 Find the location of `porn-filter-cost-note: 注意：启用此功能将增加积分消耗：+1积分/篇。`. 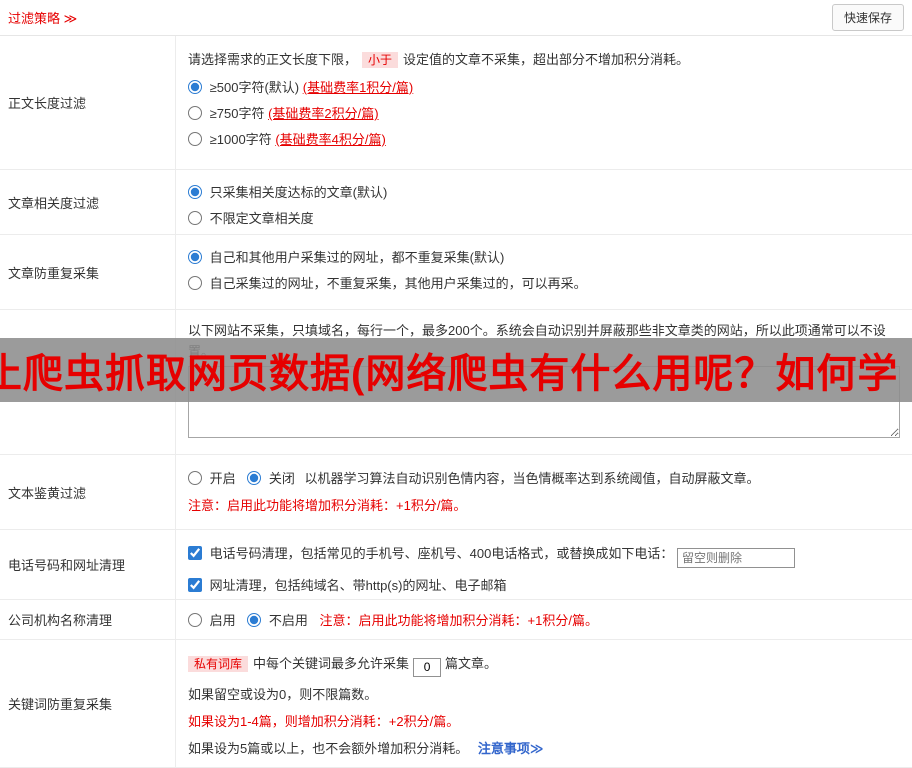

porn-filter-cost-note: 注意：启用此功能将增加积分消耗：+1积分/篇。 is located at coordinates (327, 505).